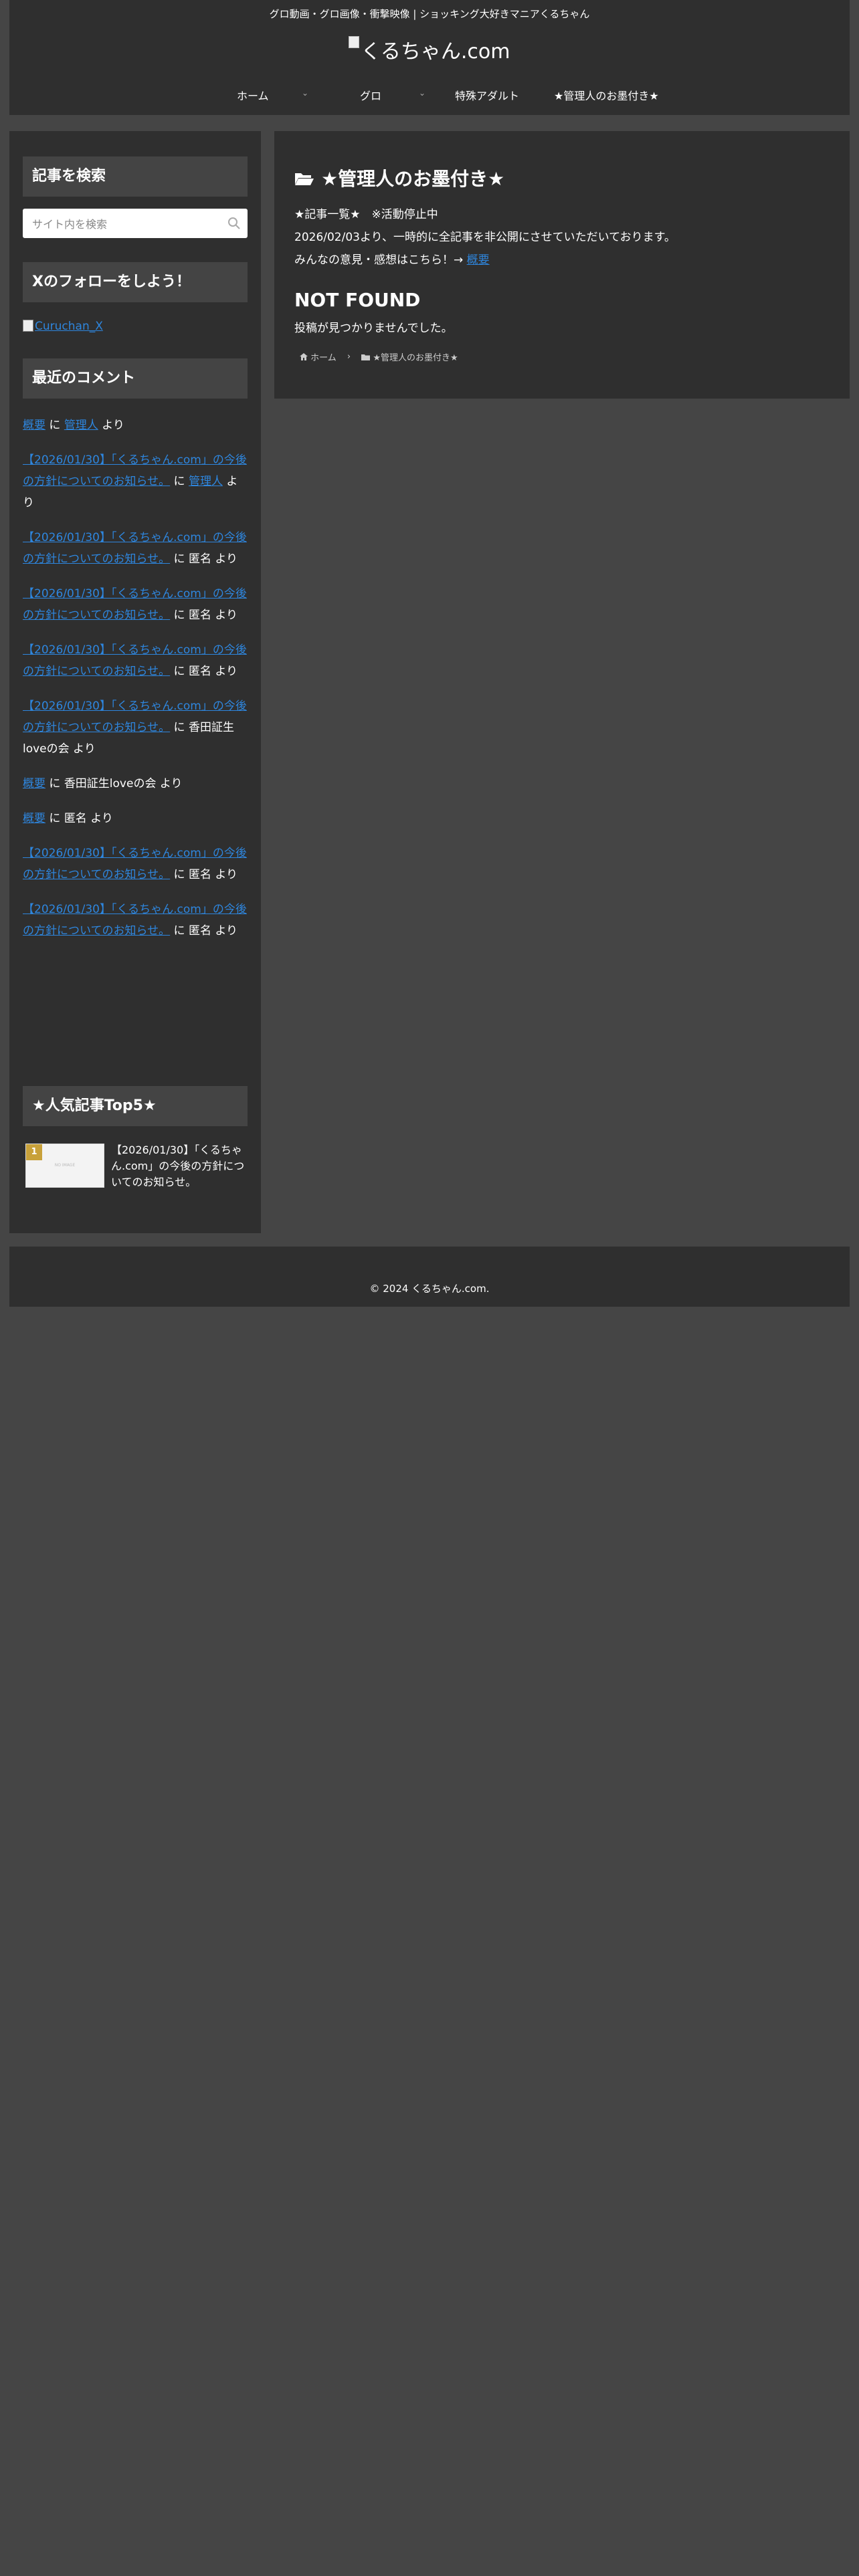 The height and width of the screenshot is (2576, 859). I want to click on follow-widget-title: Xのフォローをしよう！, so click(136, 282).